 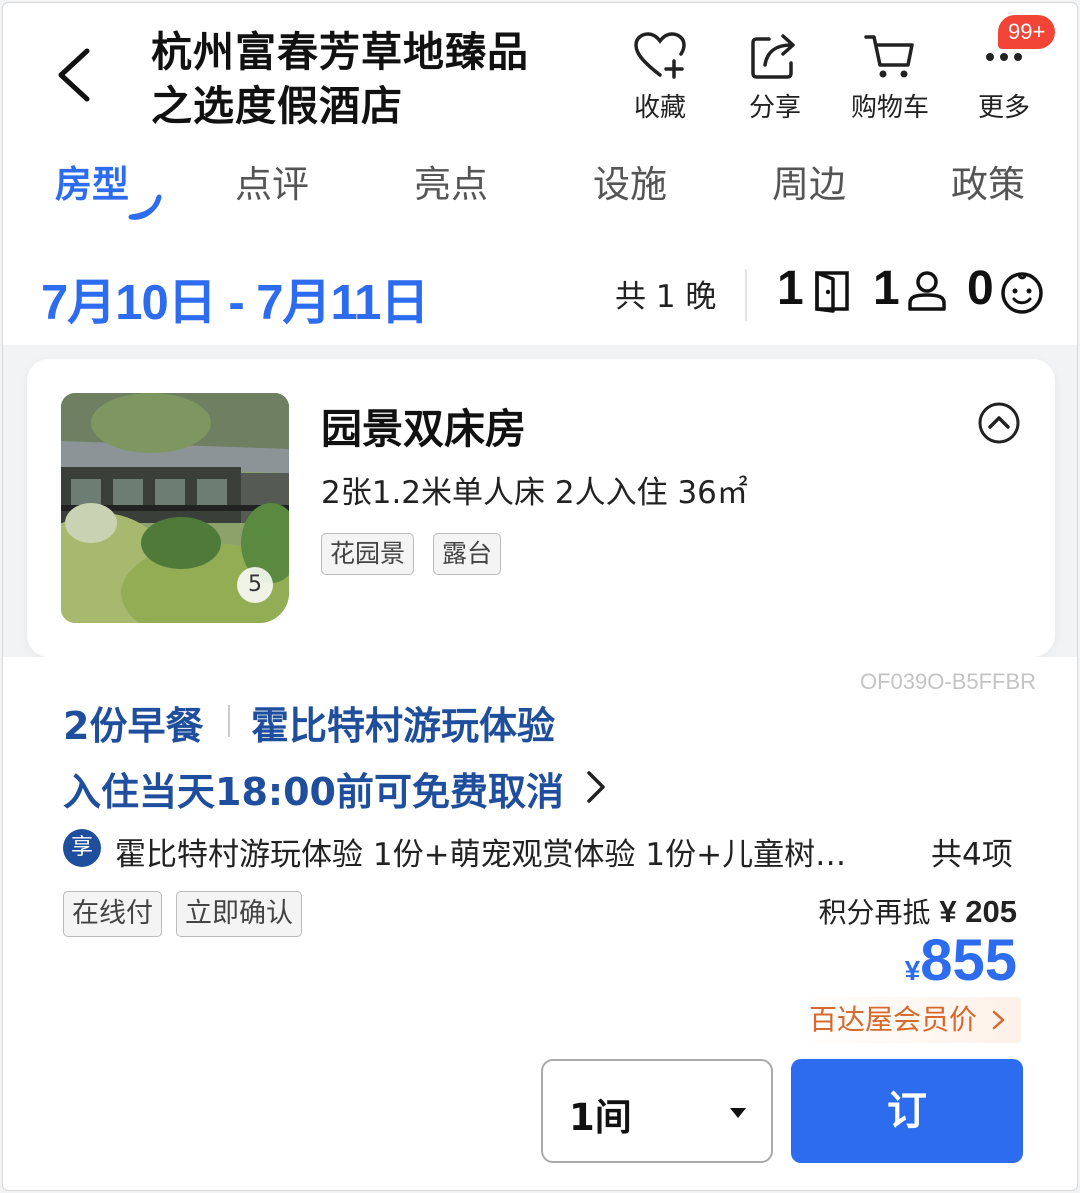 What do you see at coordinates (948, 681) in the screenshot?
I see `rate-code: OF039O-B5FFBR` at bounding box center [948, 681].